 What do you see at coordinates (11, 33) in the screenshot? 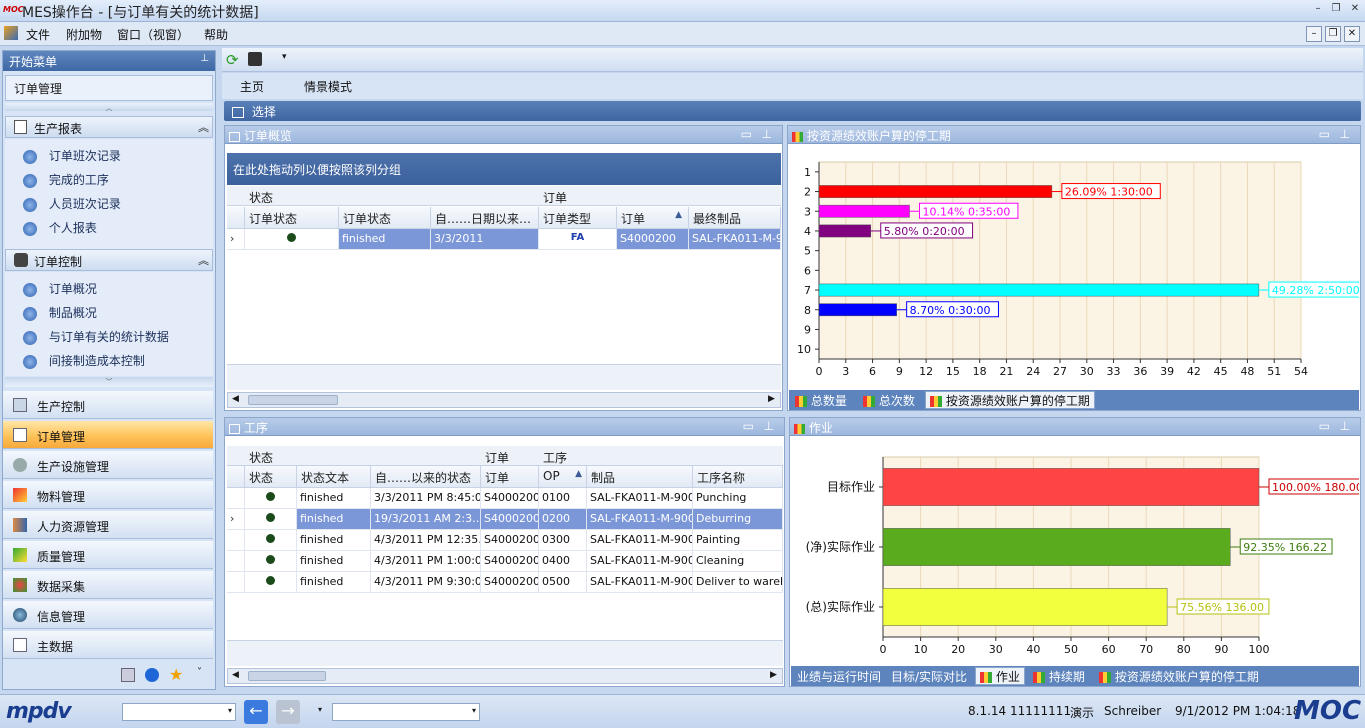
I see `app-menu-icon` at bounding box center [11, 33].